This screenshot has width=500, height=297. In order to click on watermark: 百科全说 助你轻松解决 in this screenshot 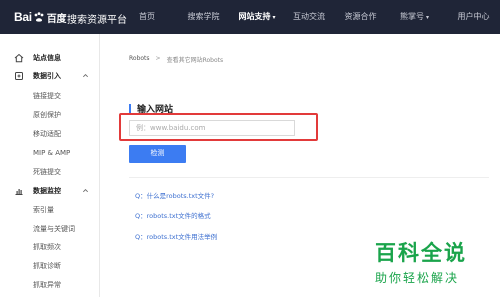, I will do `click(435, 261)`.